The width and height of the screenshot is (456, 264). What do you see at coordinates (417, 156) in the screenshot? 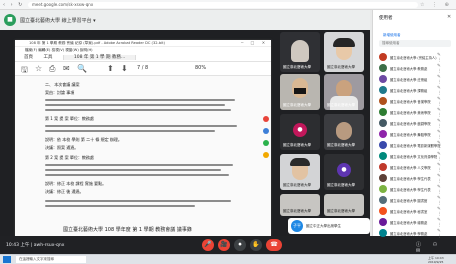
I see `participant-row: 國立臺北藝術大學 文化資源學院 ✎ ⋮` at bounding box center [417, 156].